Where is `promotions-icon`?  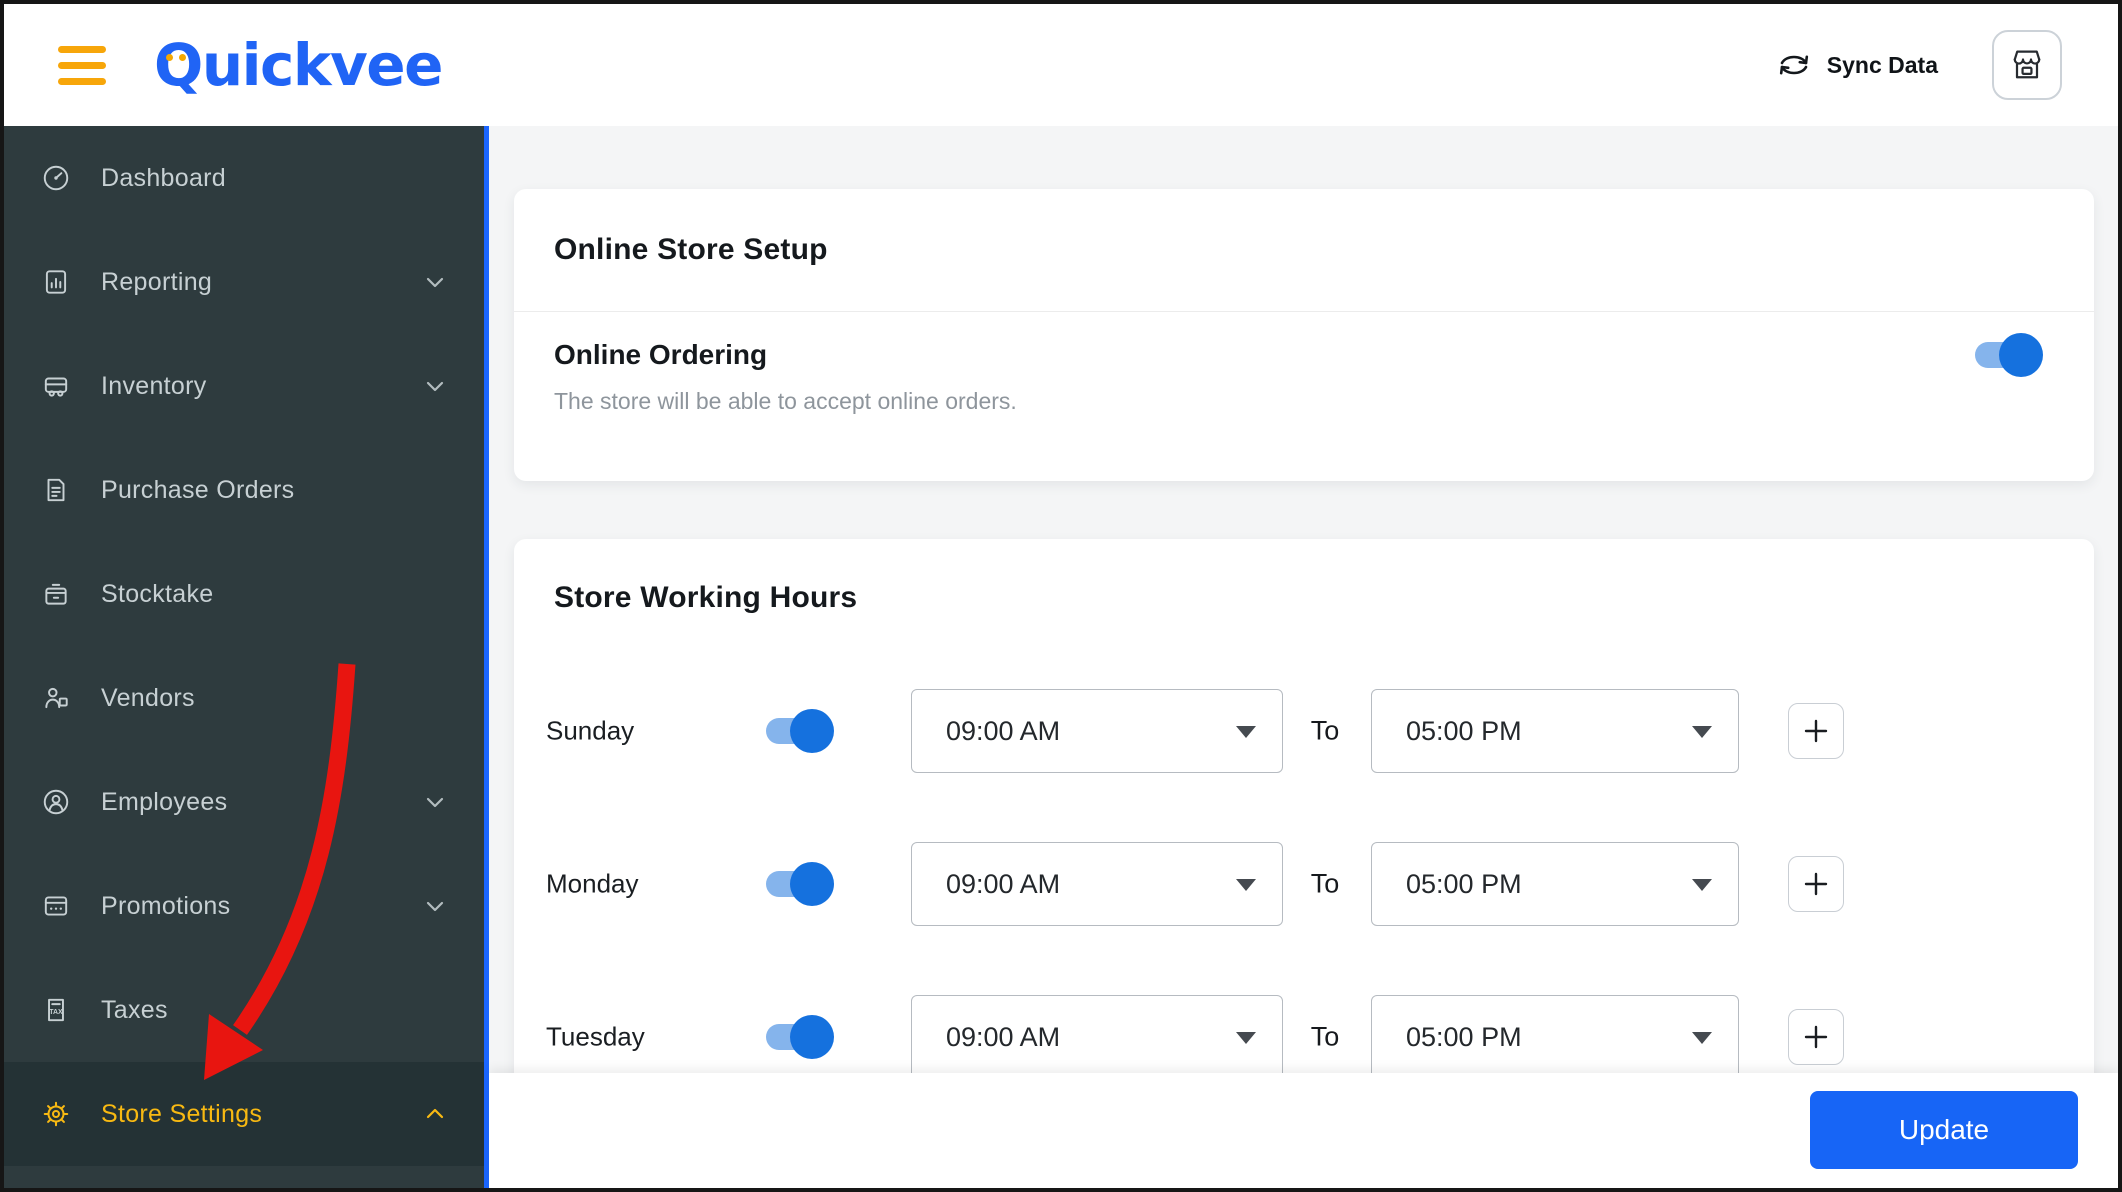 promotions-icon is located at coordinates (56, 906).